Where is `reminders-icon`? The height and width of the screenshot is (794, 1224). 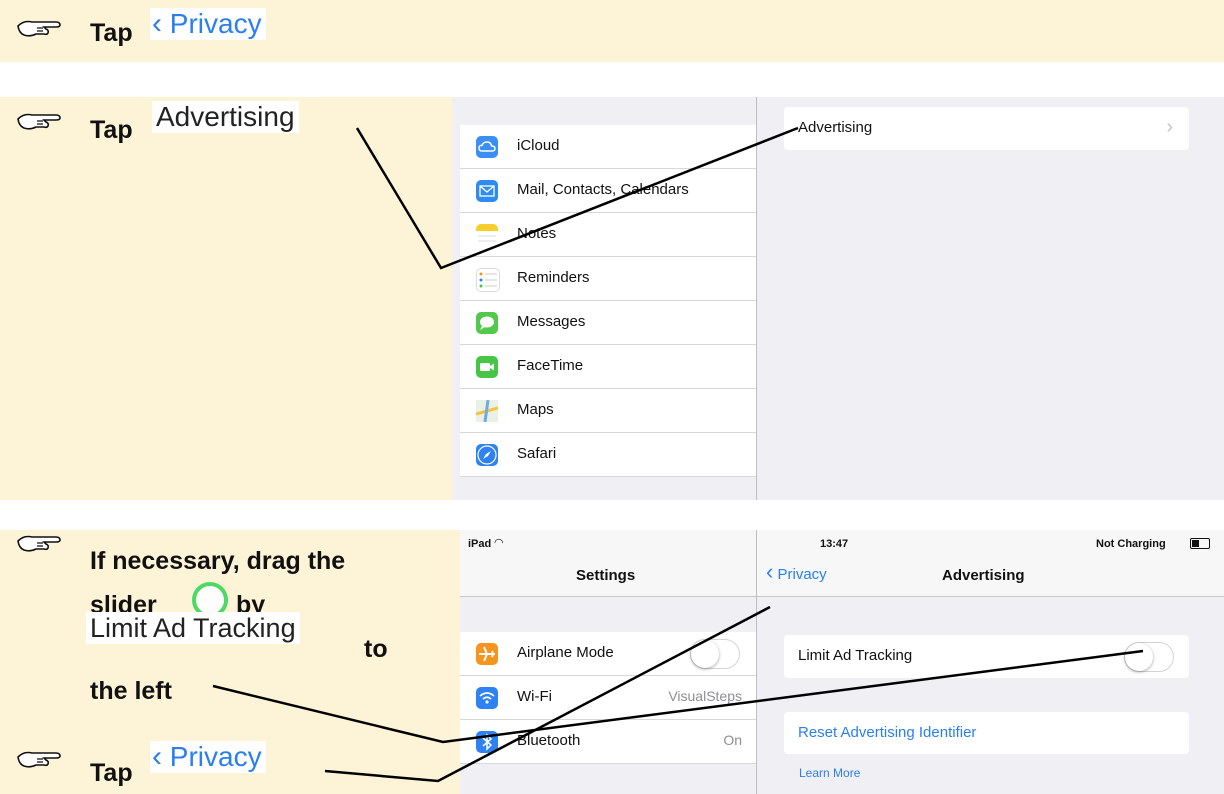 reminders-icon is located at coordinates (488, 280).